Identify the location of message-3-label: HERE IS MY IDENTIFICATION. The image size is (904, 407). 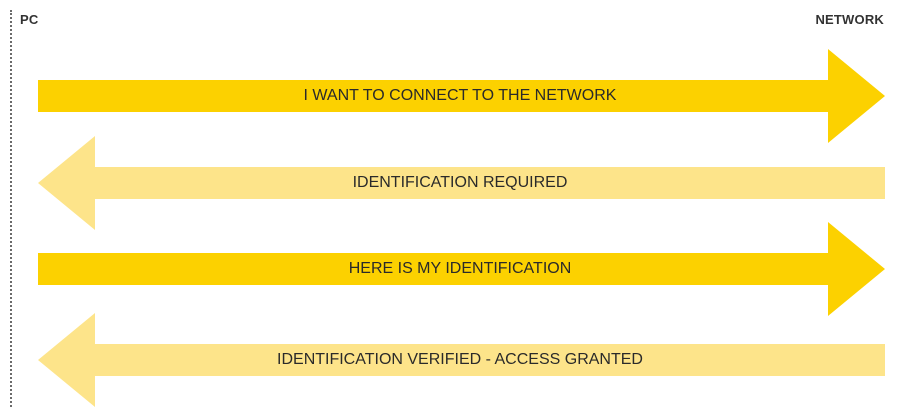
(460, 268).